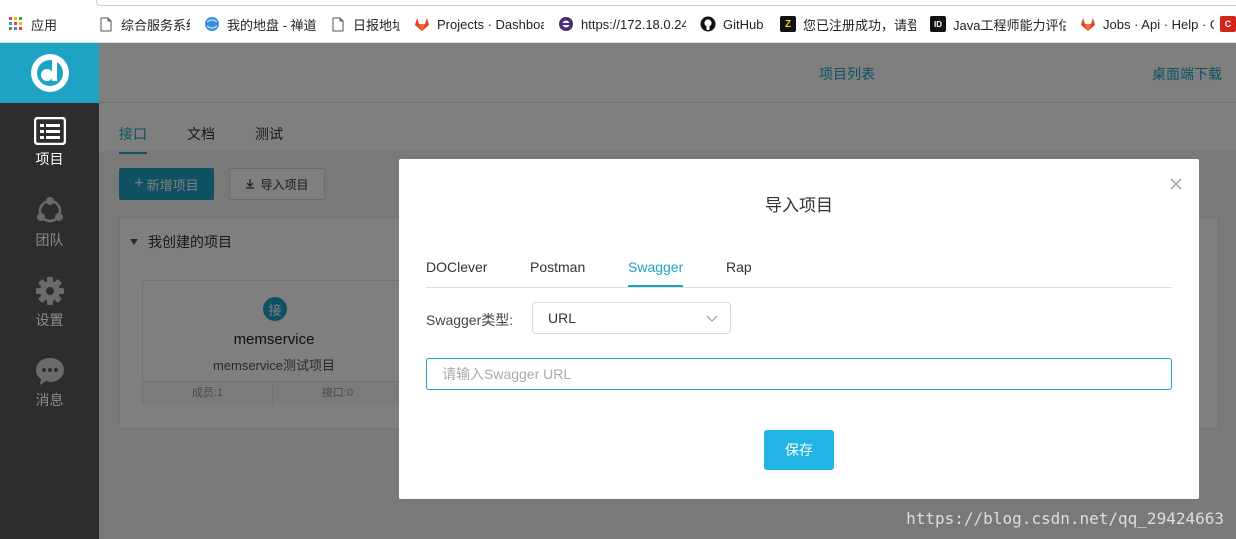  Describe the element at coordinates (938, 24) in the screenshot. I see `nowcoder-icon: ID` at that location.